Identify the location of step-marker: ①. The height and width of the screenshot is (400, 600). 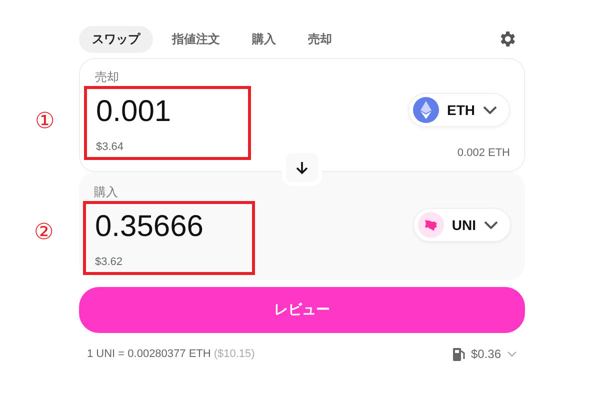
(45, 121).